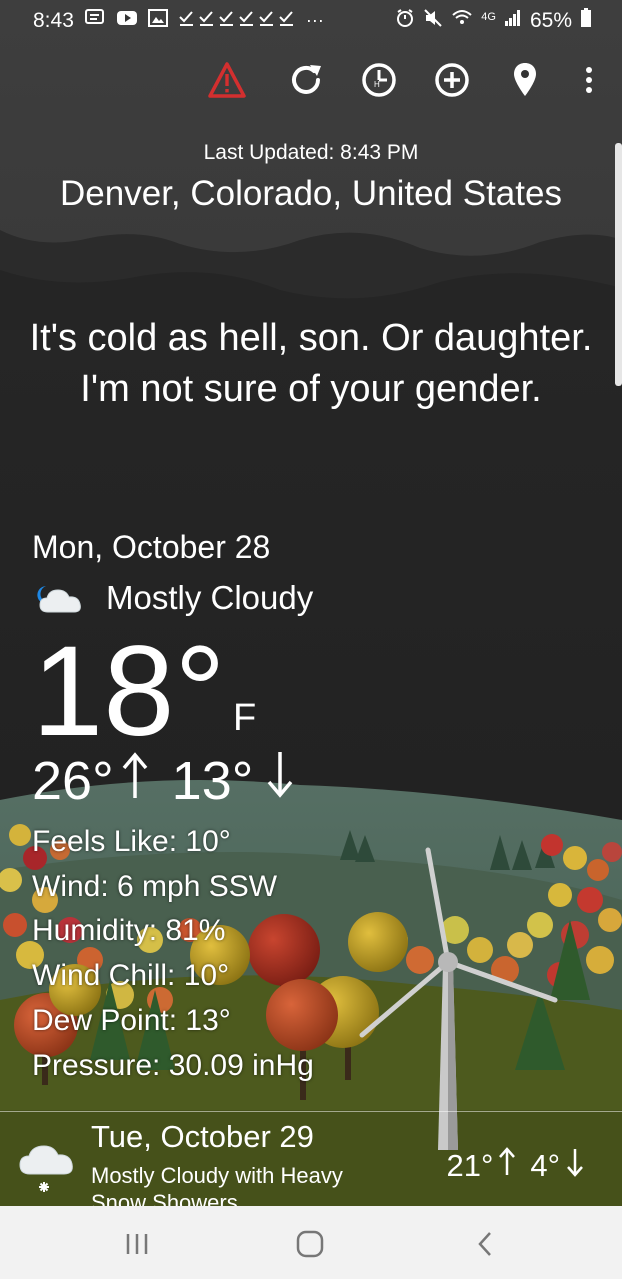 The width and height of the screenshot is (622, 1279). I want to click on message-icon, so click(95, 20).